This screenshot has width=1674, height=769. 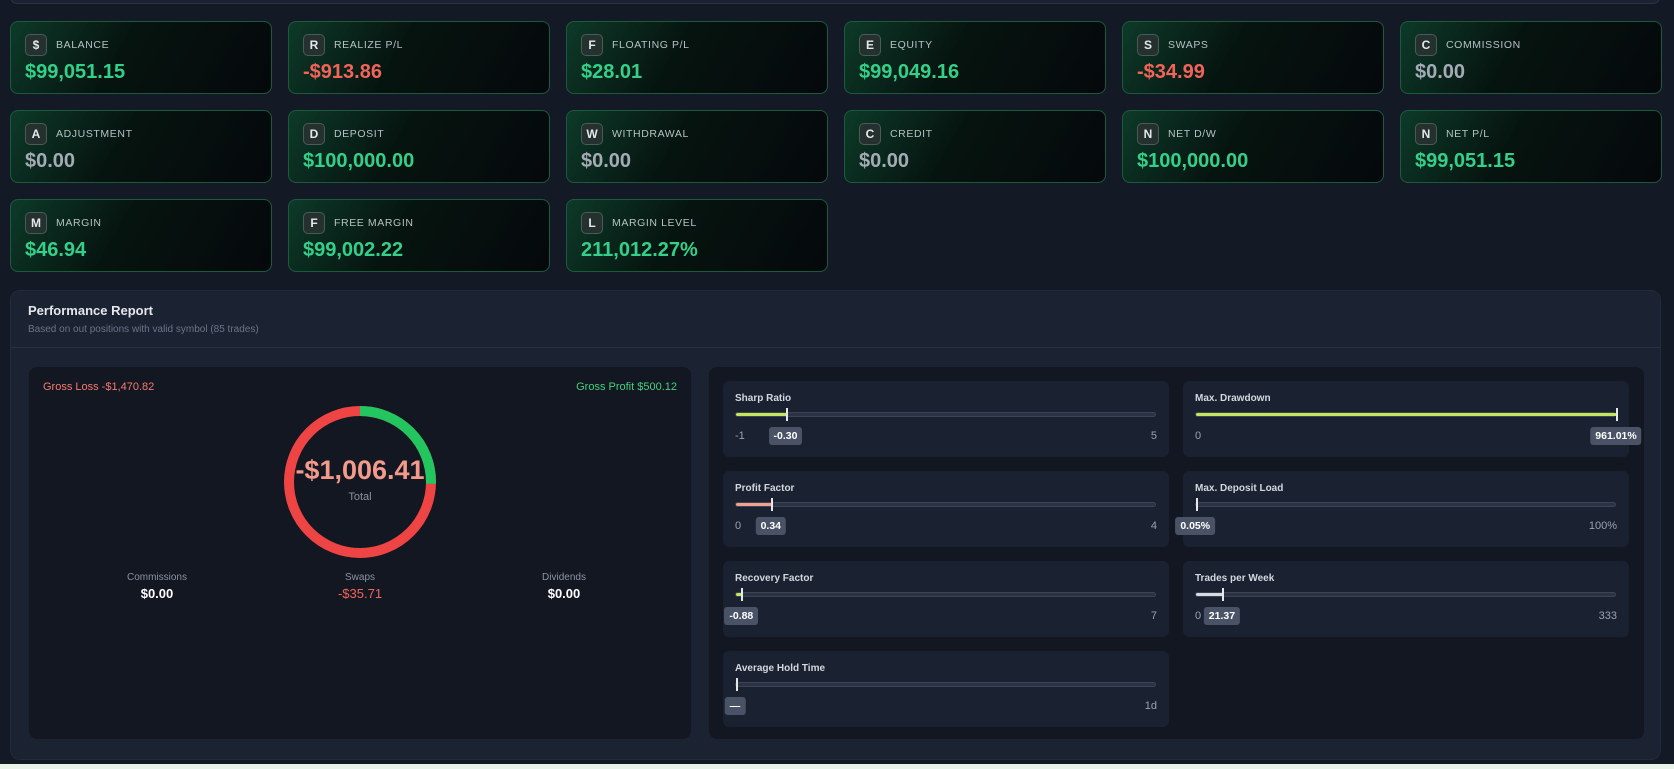 What do you see at coordinates (1531, 57) in the screenshot?
I see `card-commission: C COMMISSION $0.00` at bounding box center [1531, 57].